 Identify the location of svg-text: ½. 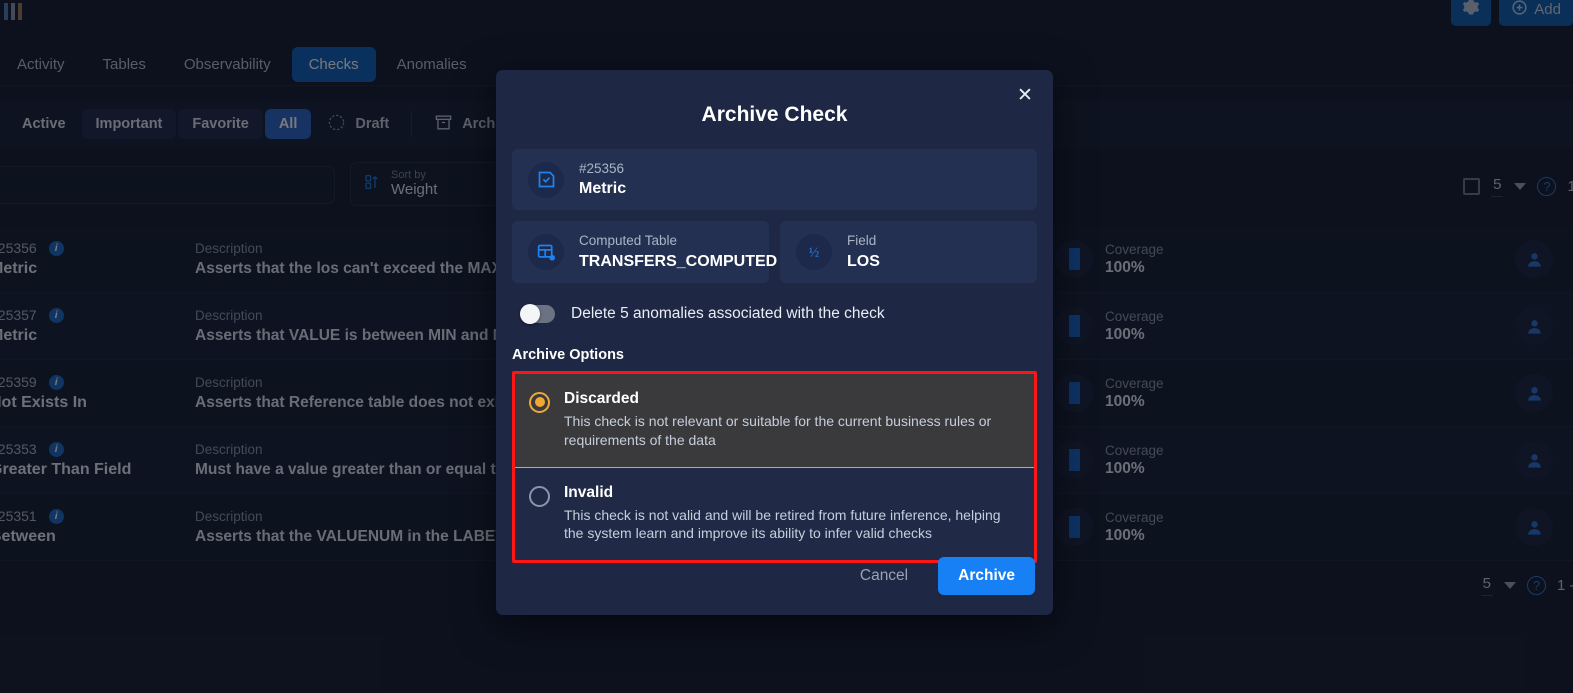
(814, 252).